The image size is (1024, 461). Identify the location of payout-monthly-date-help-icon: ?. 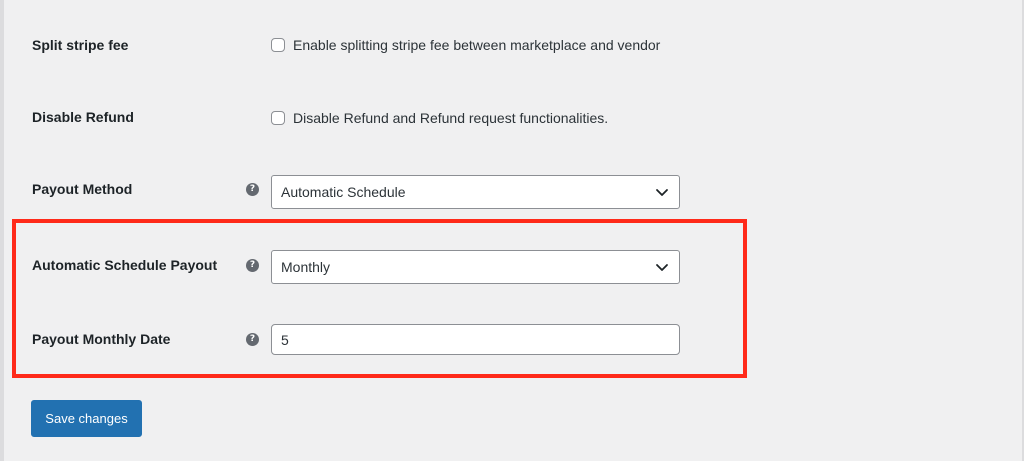
(252, 339).